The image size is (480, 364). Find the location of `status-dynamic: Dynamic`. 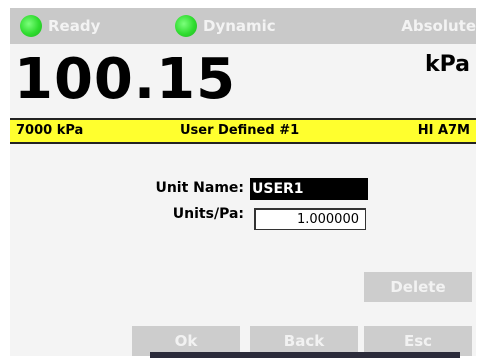

status-dynamic: Dynamic is located at coordinates (225, 26).